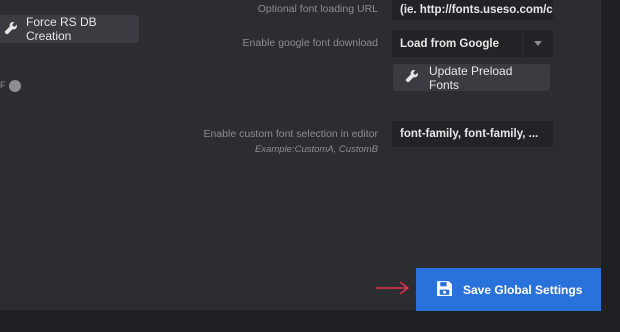  I want to click on toggle-switch, so click(15, 86).